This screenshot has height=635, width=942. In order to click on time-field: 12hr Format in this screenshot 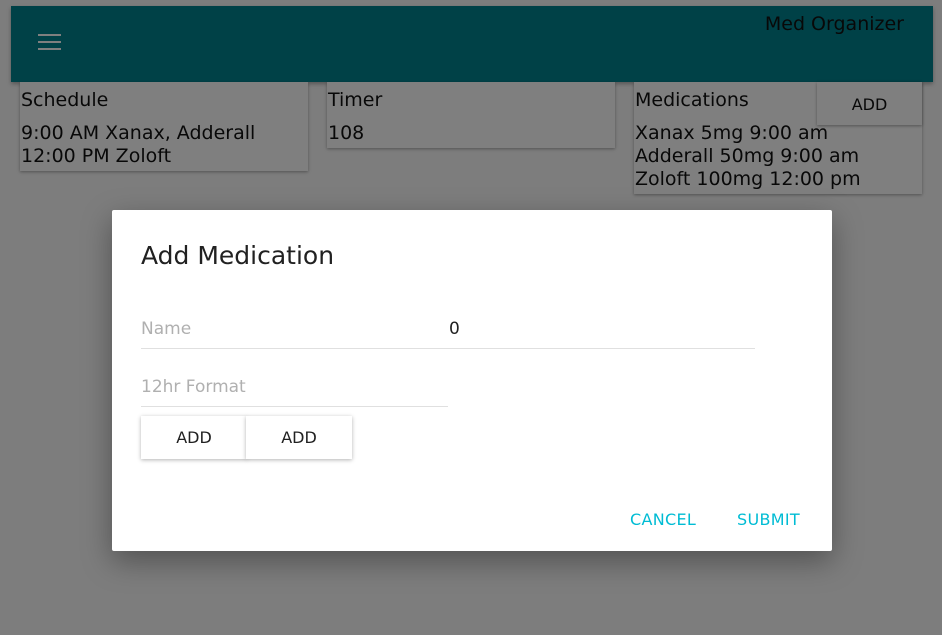, I will do `click(294, 392)`.